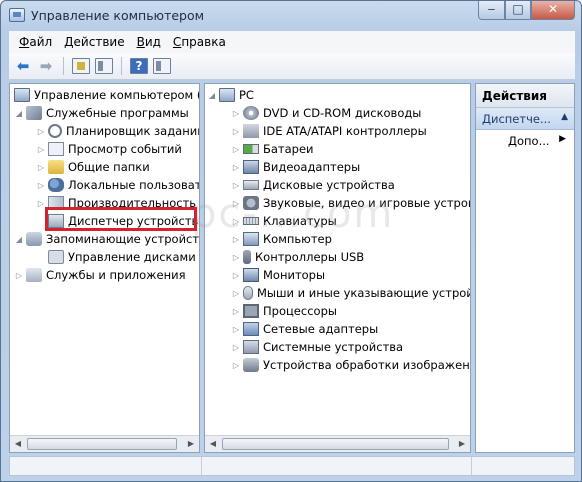 The height and width of the screenshot is (482, 582). What do you see at coordinates (292, 466) in the screenshot?
I see `status-bar` at bounding box center [292, 466].